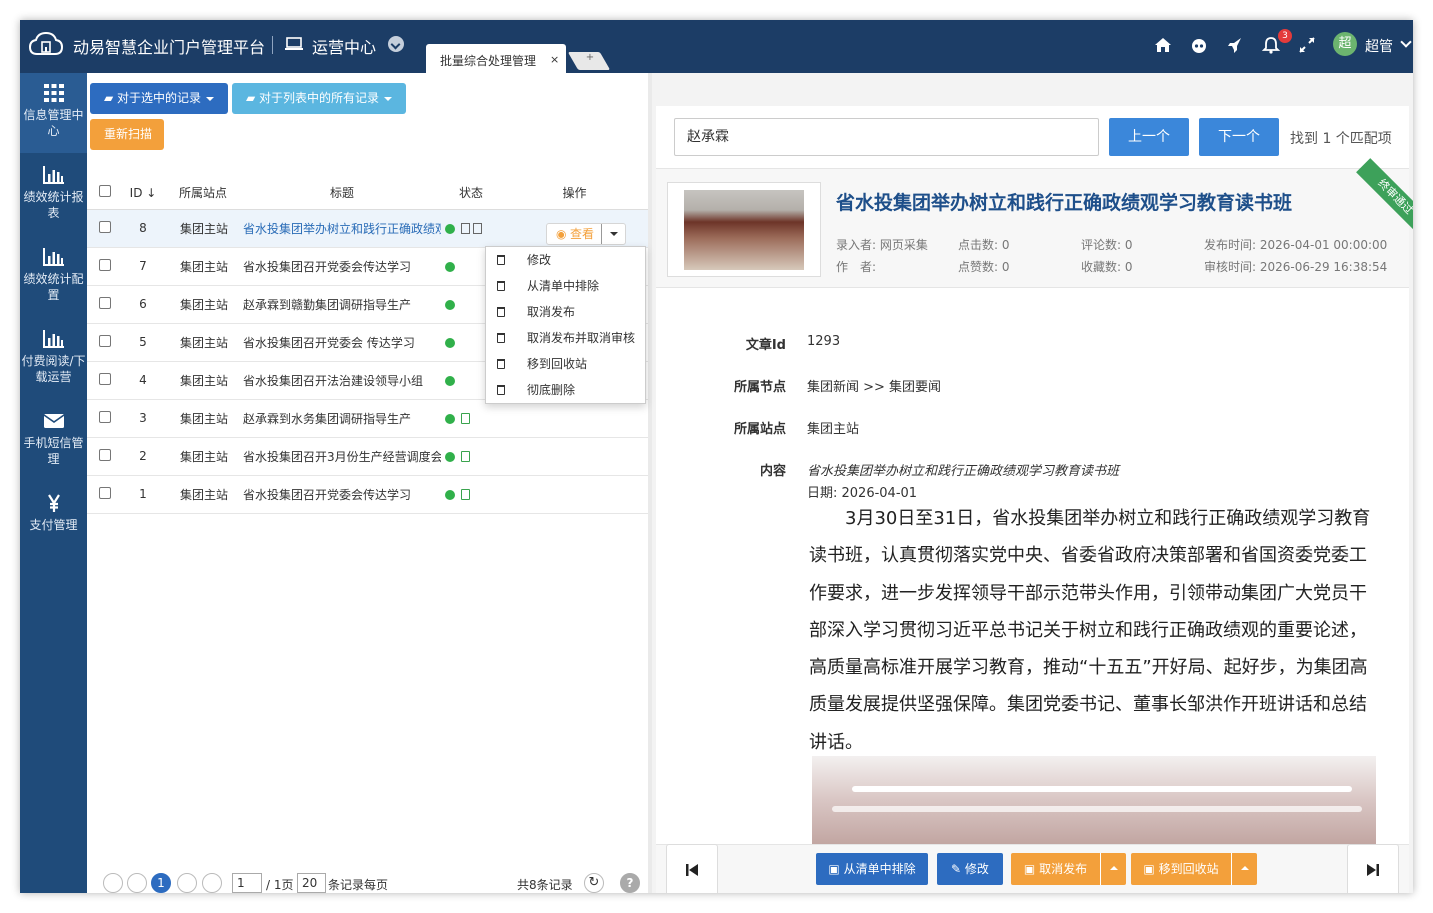 This screenshot has height=913, width=1433. What do you see at coordinates (1149, 137) in the screenshot?
I see `prev-match-button: 上一个` at bounding box center [1149, 137].